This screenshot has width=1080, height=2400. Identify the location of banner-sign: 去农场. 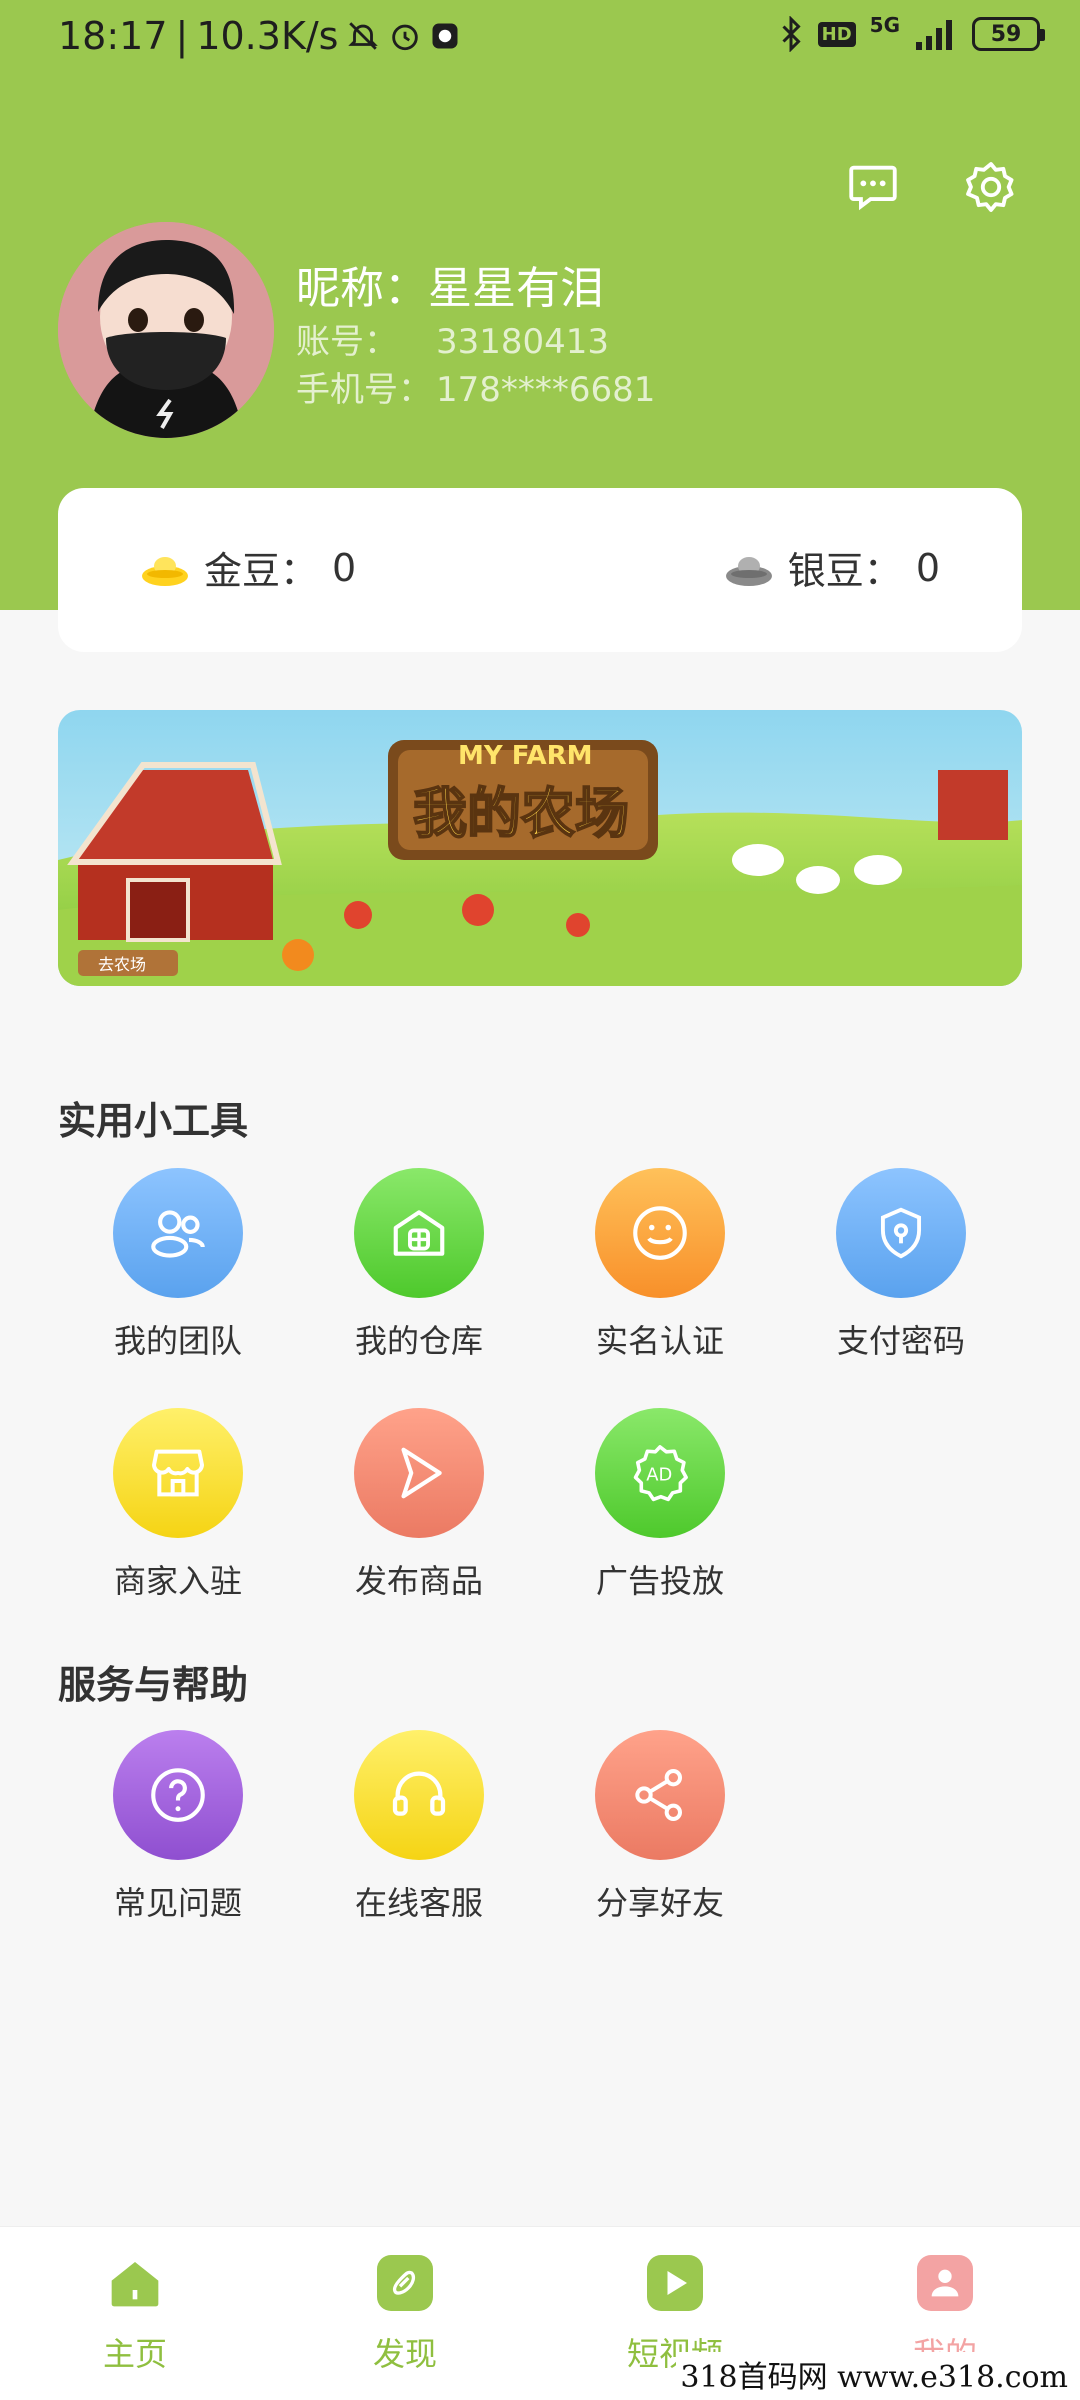
(122, 964).